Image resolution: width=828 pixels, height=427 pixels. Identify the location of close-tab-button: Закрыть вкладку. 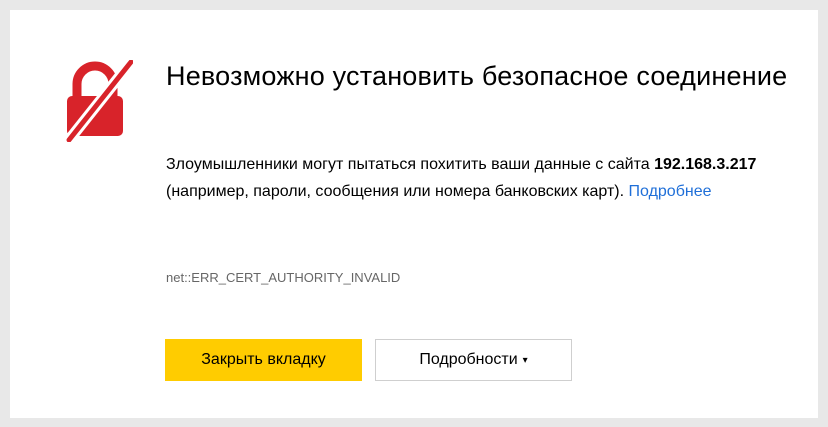
(263, 360).